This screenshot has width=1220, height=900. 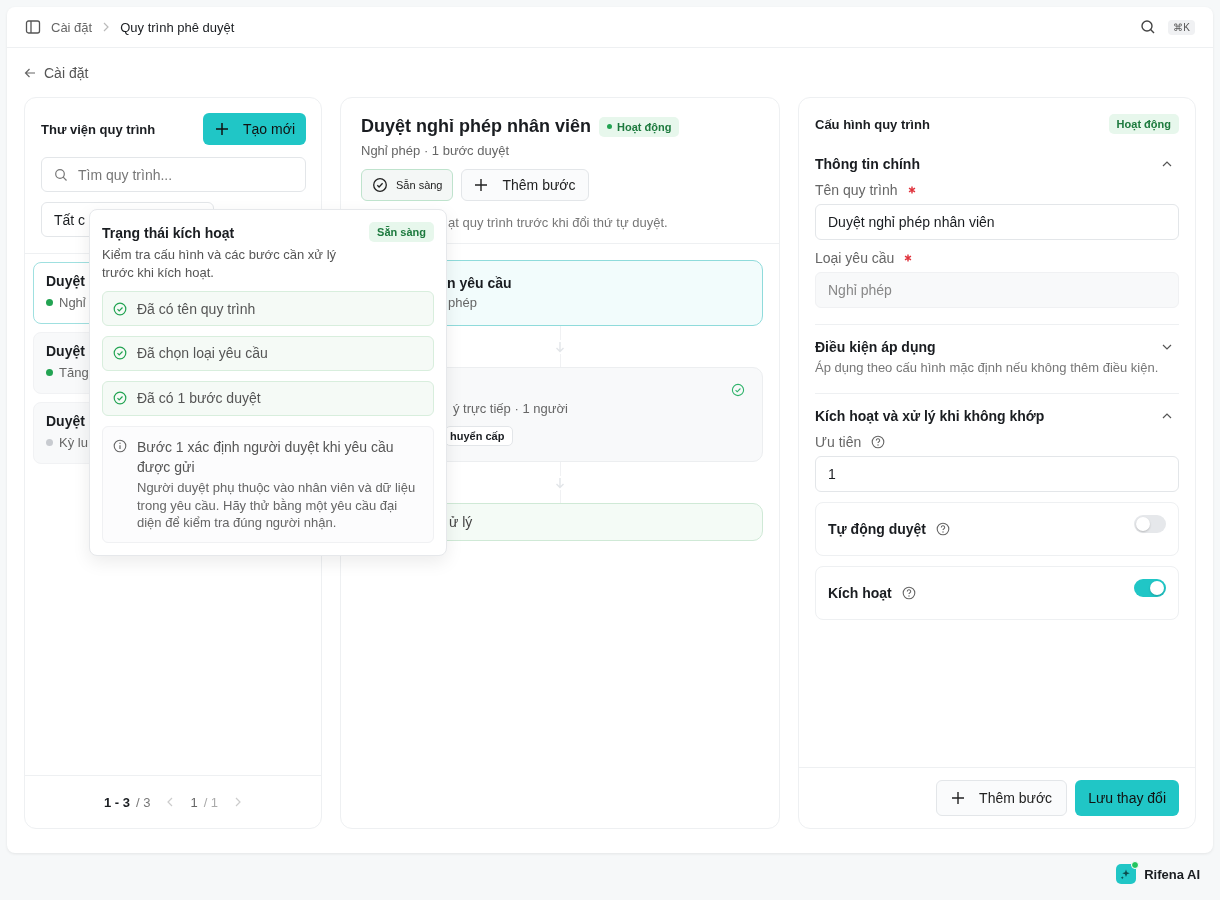 I want to click on breadcrumb-item: Quy trình phê duyệt, so click(x=177, y=27).